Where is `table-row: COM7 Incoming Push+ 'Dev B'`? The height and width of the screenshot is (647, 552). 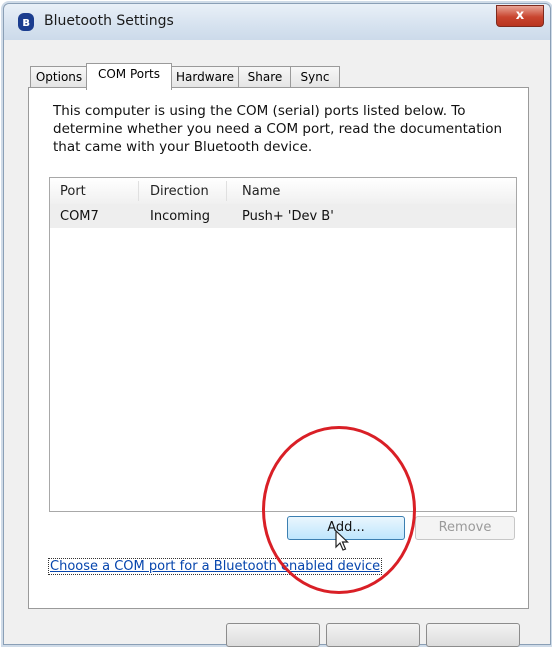 table-row: COM7 Incoming Push+ 'Dev B' is located at coordinates (283, 216).